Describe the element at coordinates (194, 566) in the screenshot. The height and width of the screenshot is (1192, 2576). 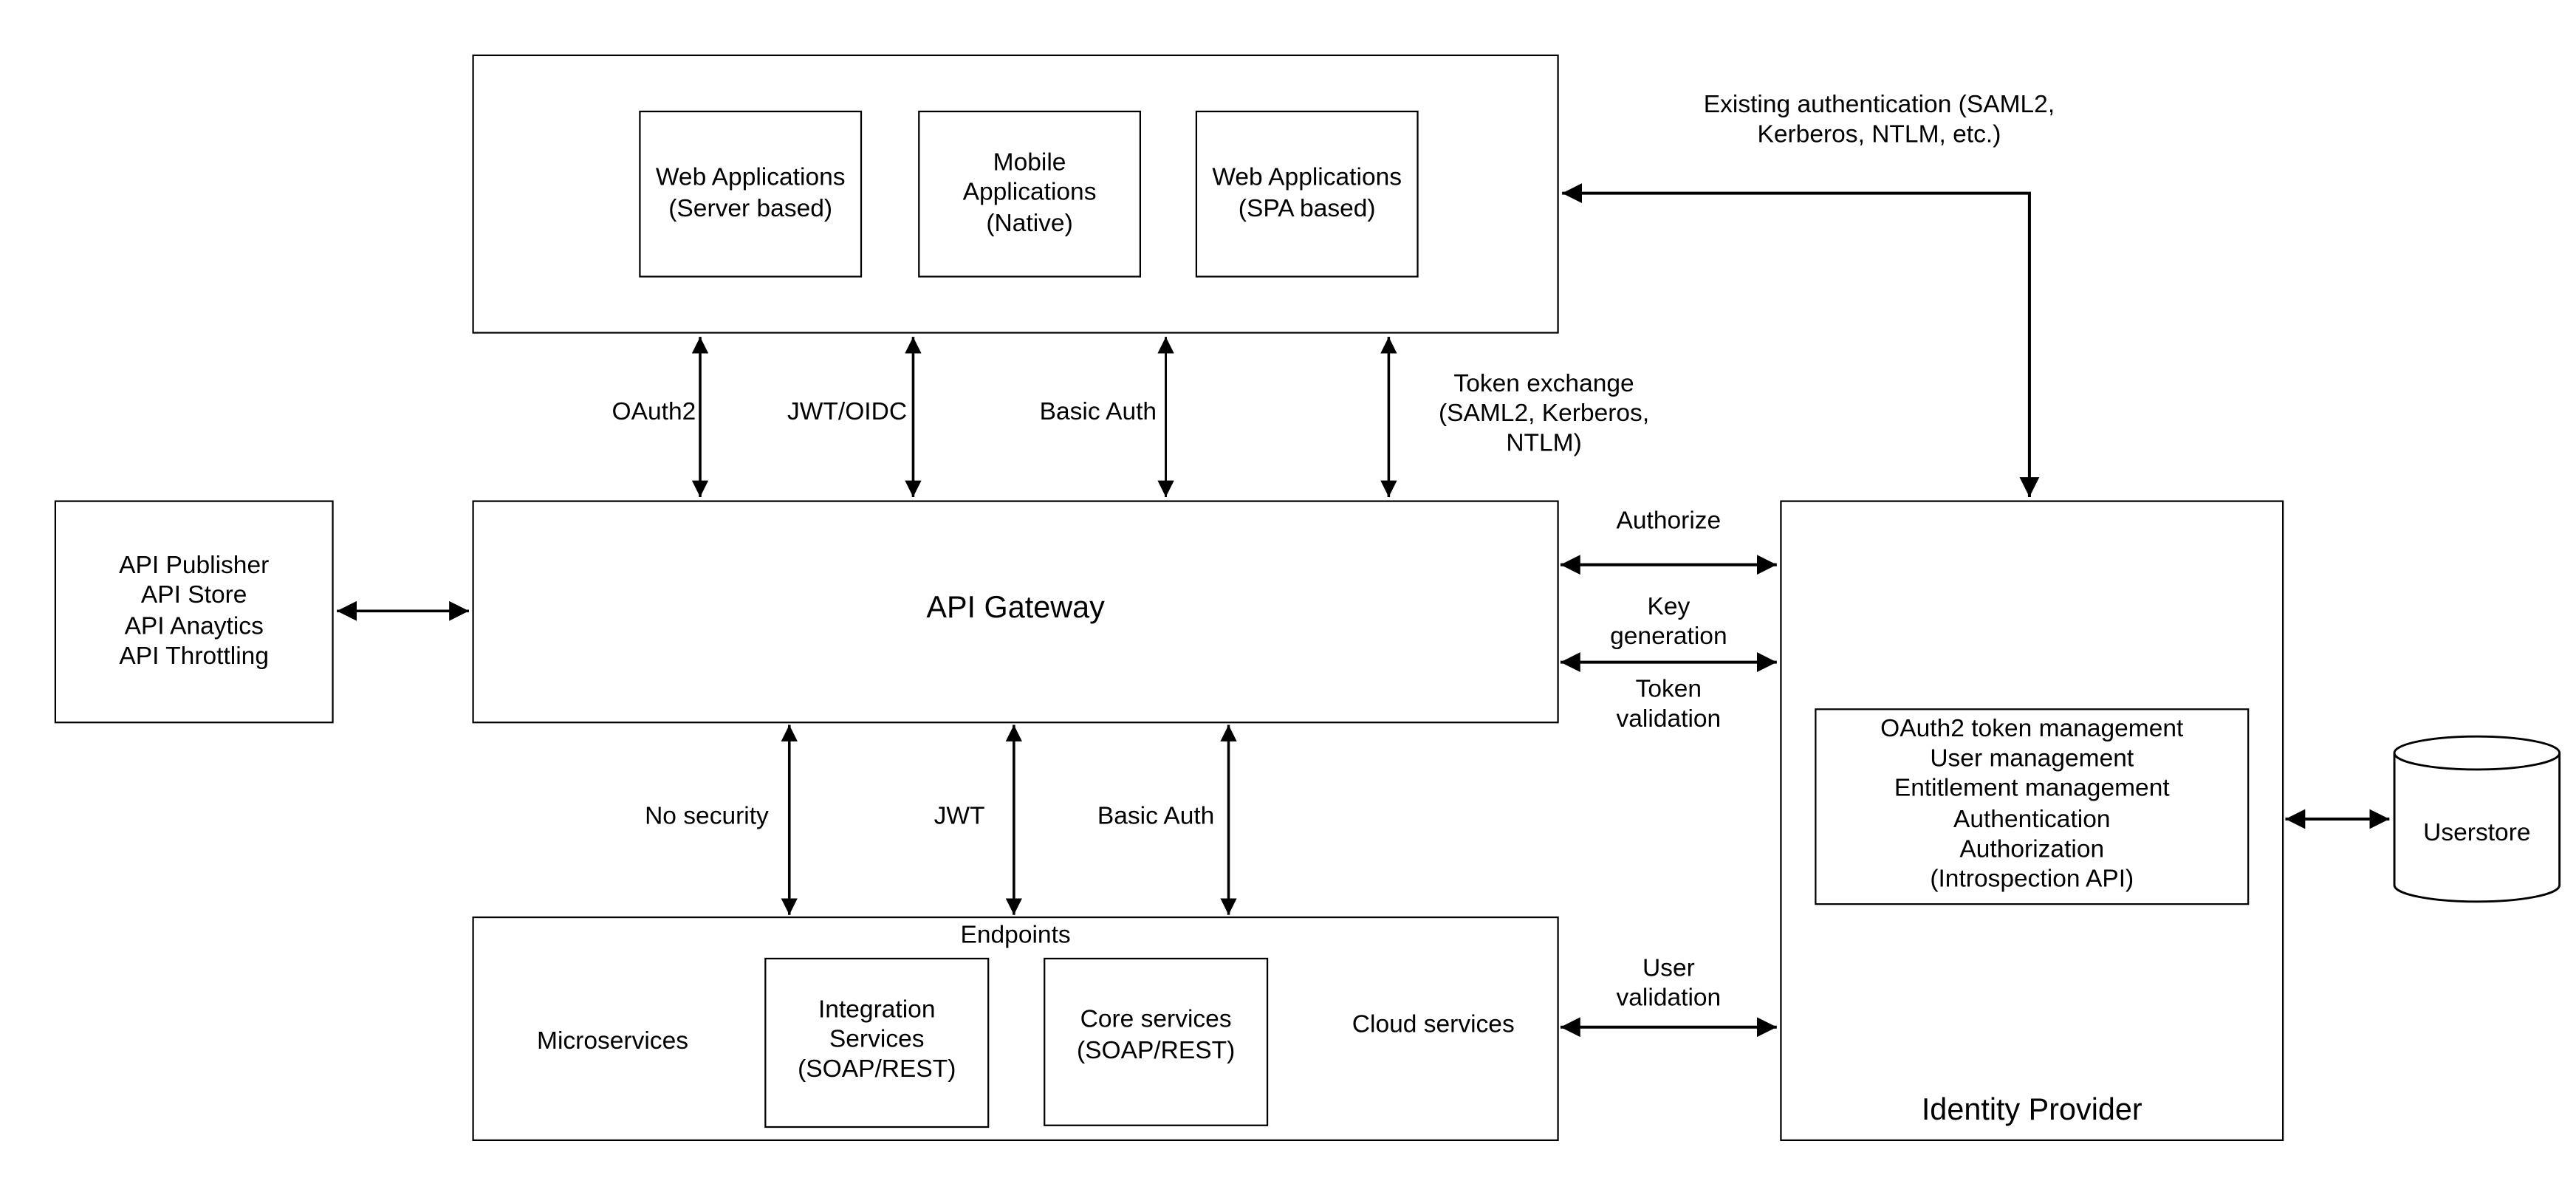
I see `api-publisher-text: API Publisher` at that location.